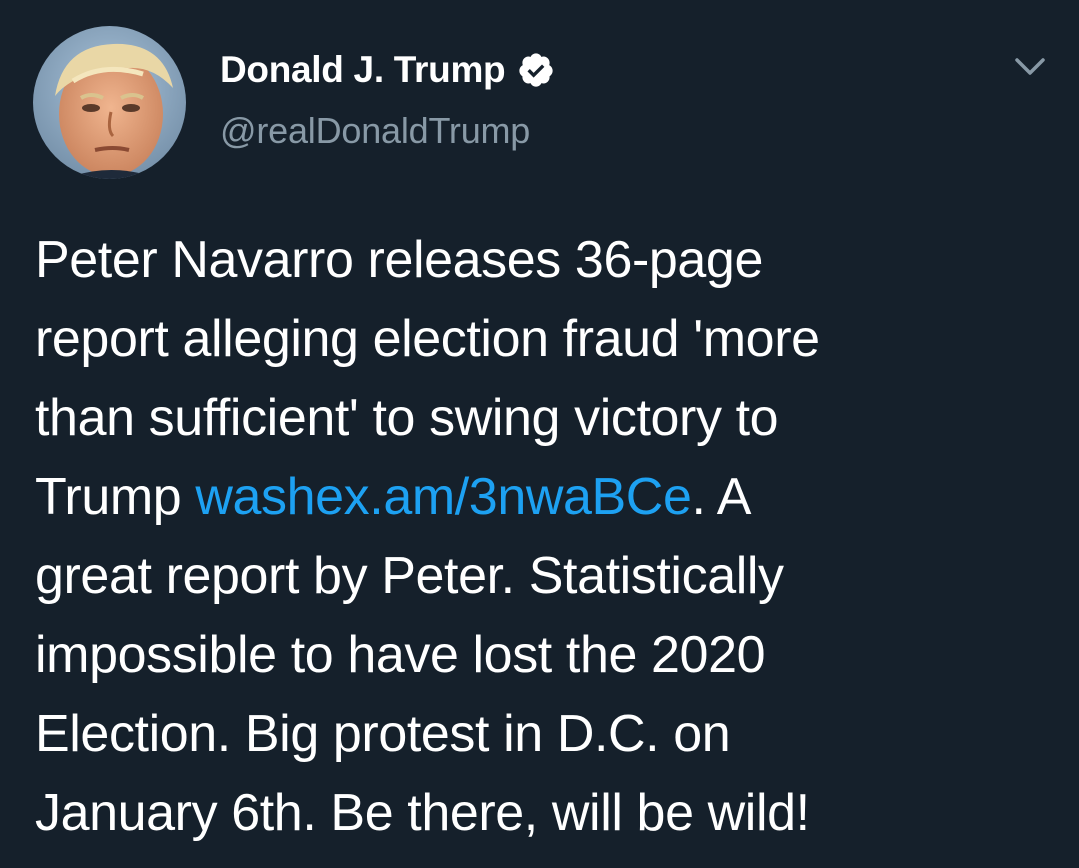 The height and width of the screenshot is (868, 1079). Describe the element at coordinates (383, 734) in the screenshot. I see `tweet-text-line: Election. Big protest in D.C. on` at that location.